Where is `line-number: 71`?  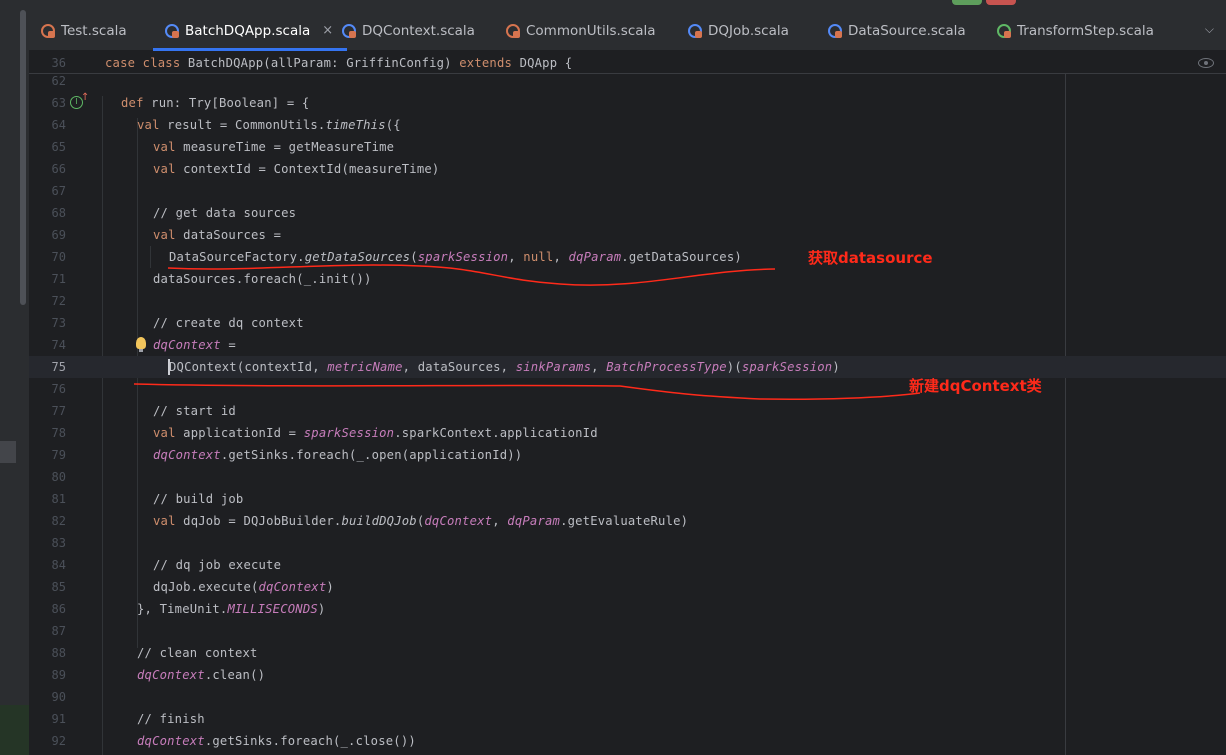
line-number: 71 is located at coordinates (58, 279).